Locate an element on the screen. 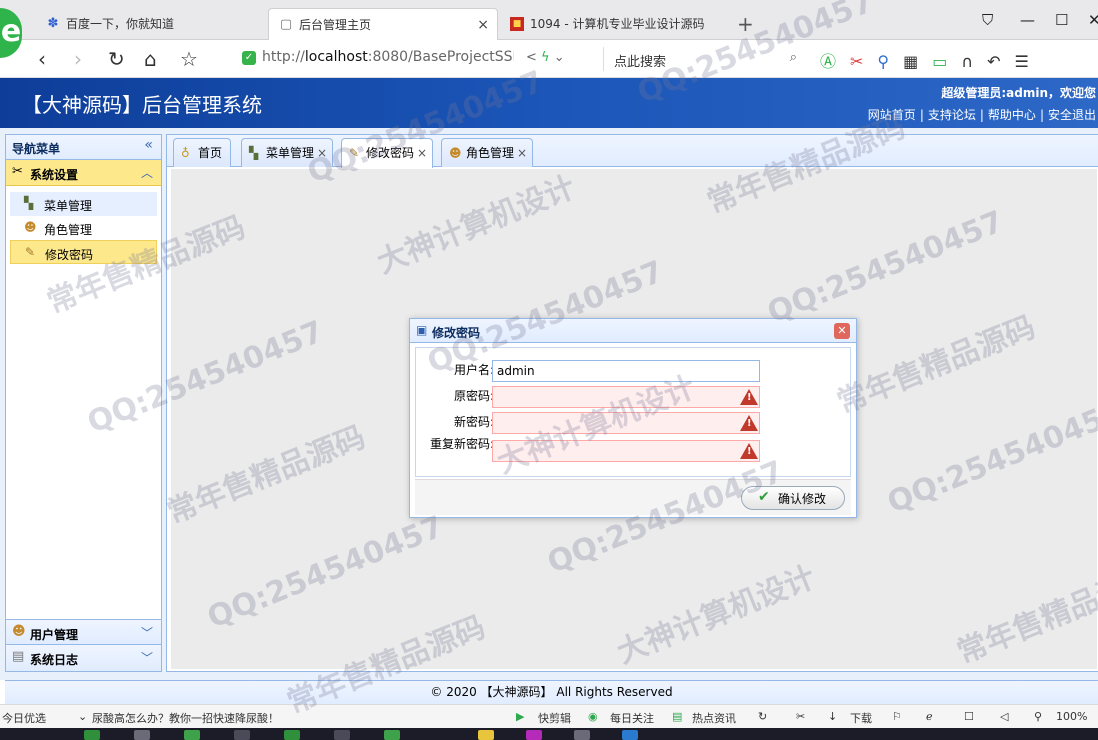 Image resolution: width=1098 pixels, height=740 pixels. section-user-manage: ☻ 用户管理 ﹀ is located at coordinates (83, 632).